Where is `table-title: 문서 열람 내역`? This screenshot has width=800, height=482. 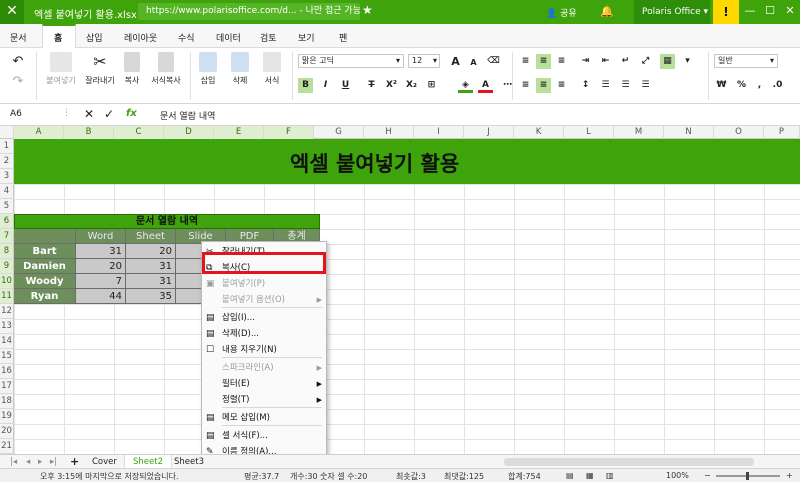 table-title: 문서 열람 내역 is located at coordinates (167, 221).